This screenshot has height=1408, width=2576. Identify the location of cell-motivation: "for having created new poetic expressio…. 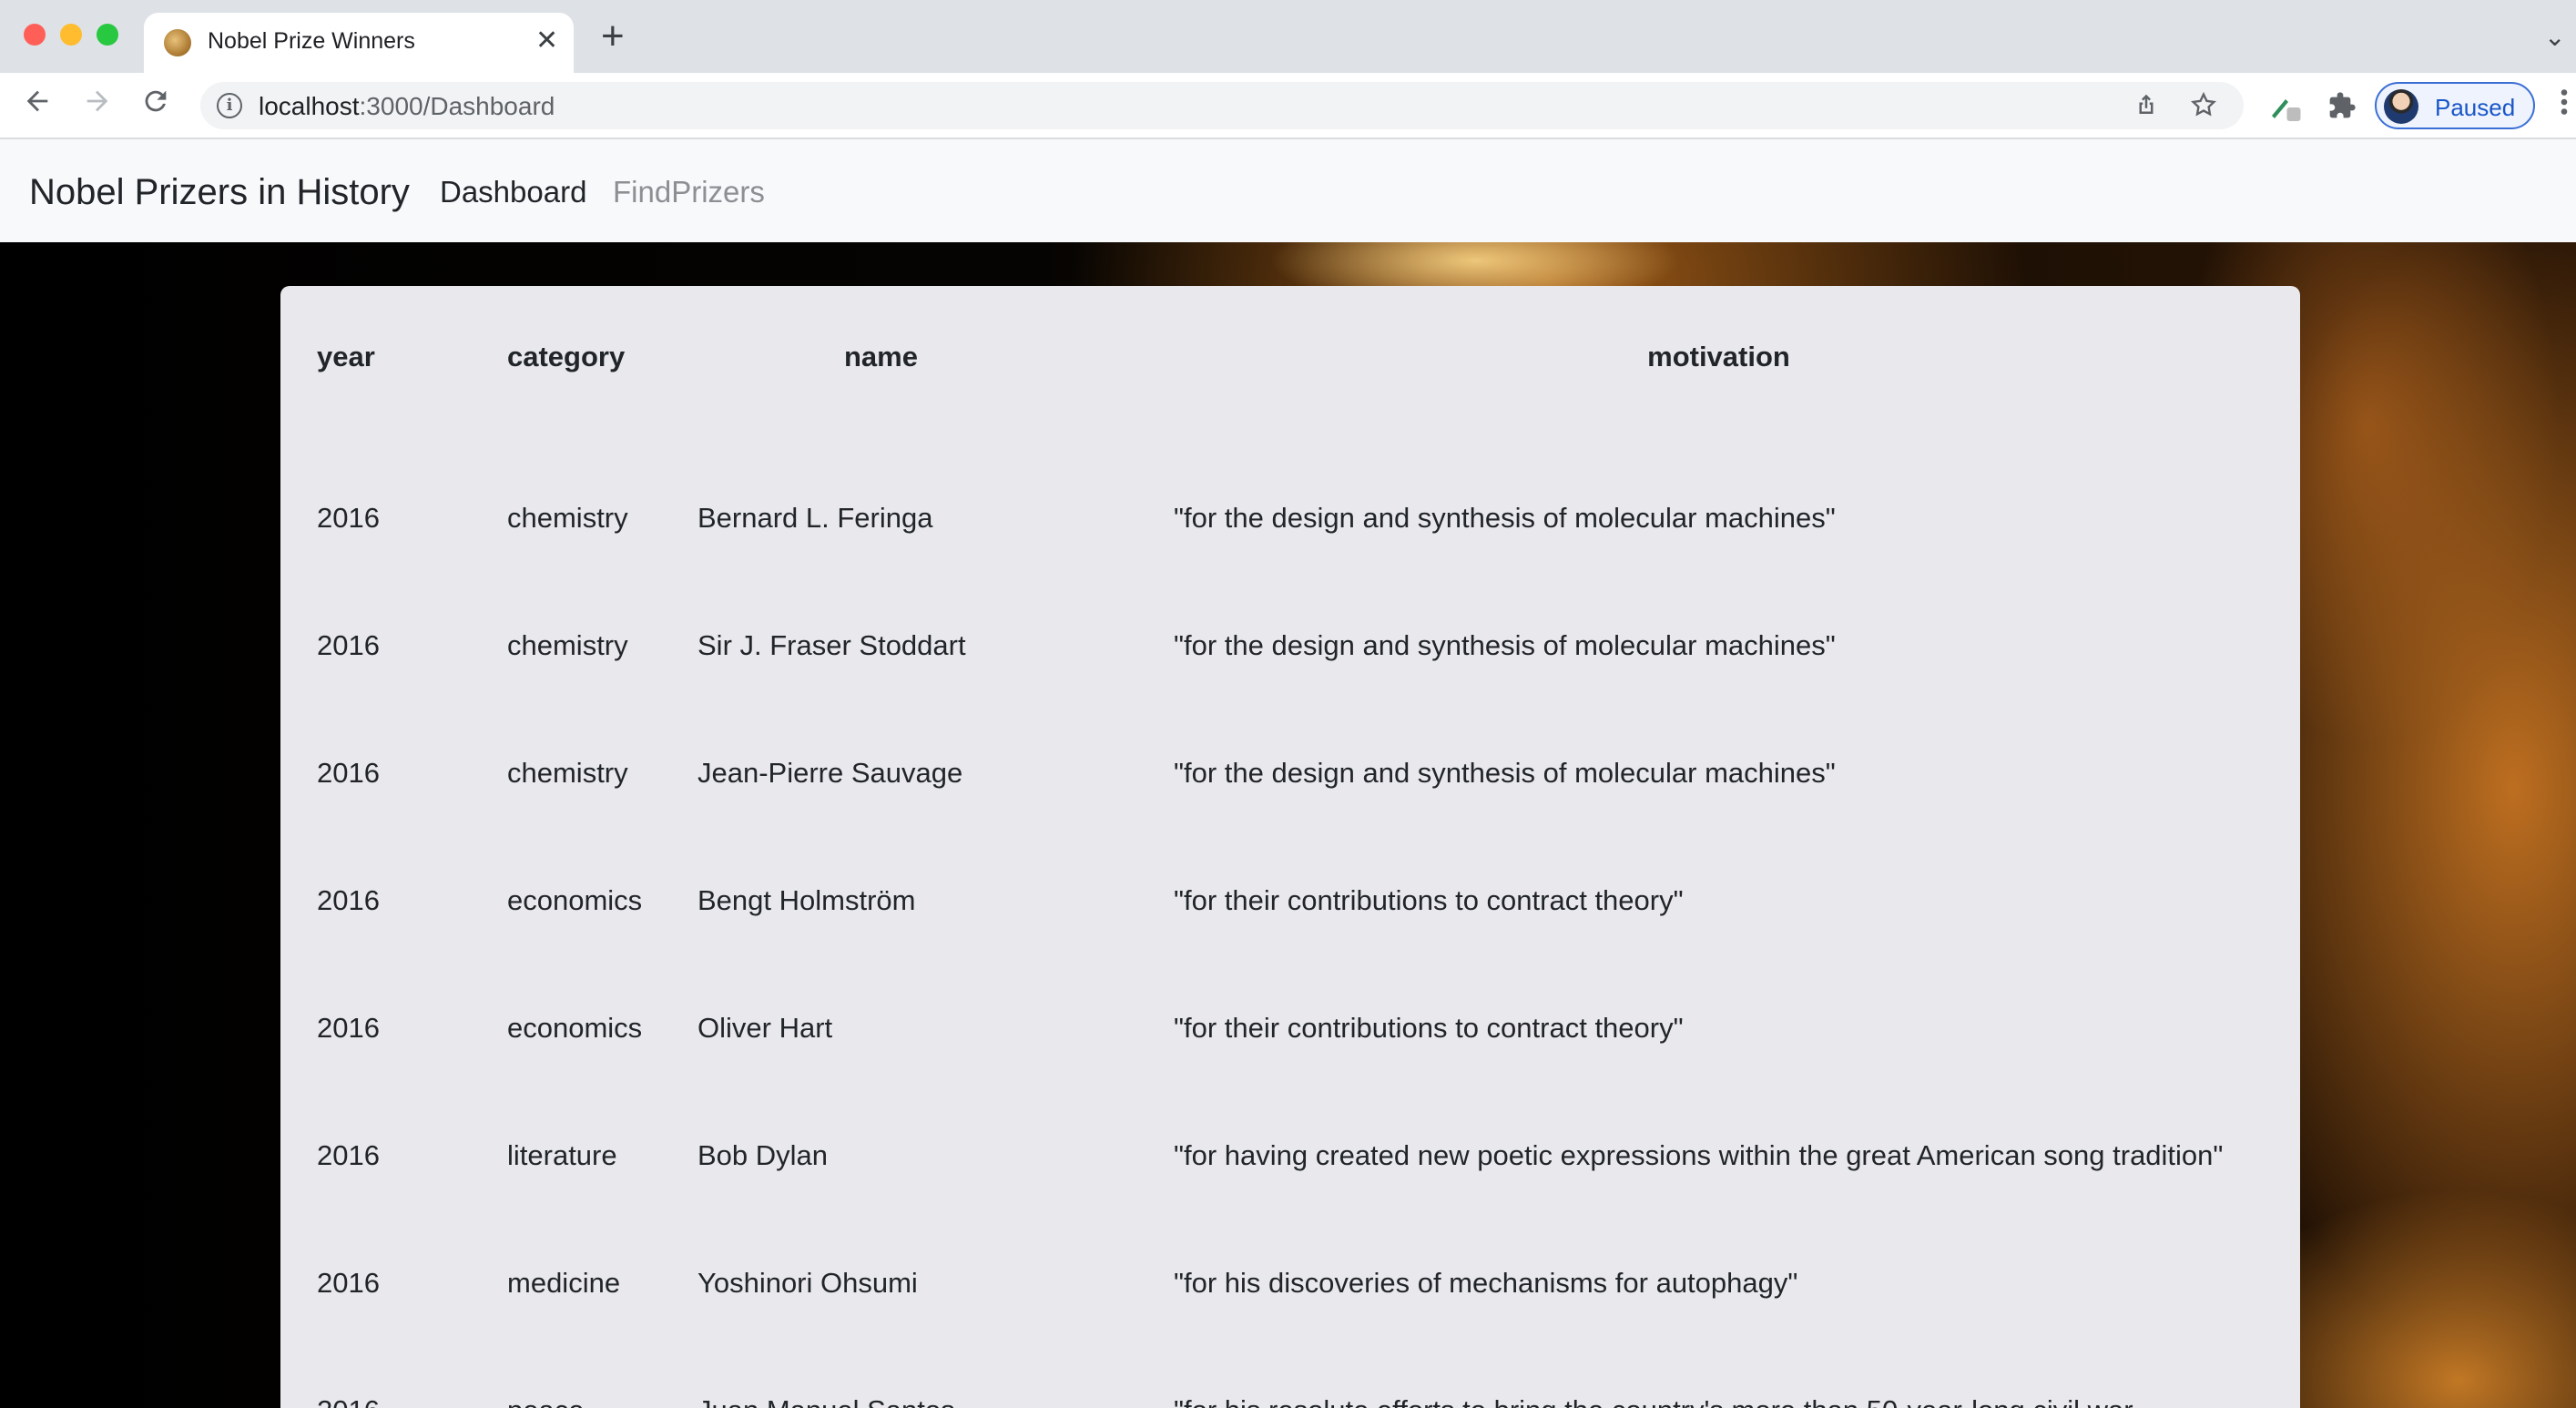
(1699, 1154).